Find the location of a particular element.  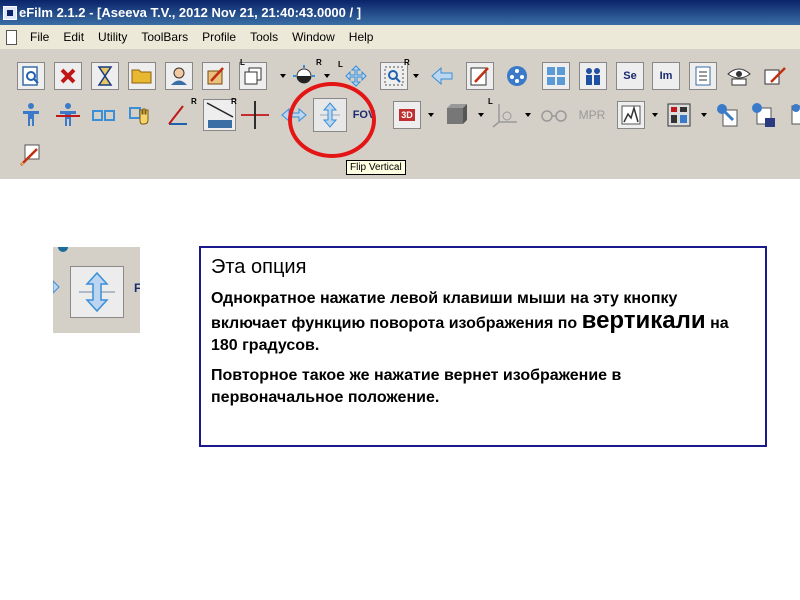

menu-utility: Utility is located at coordinates (112, 37).